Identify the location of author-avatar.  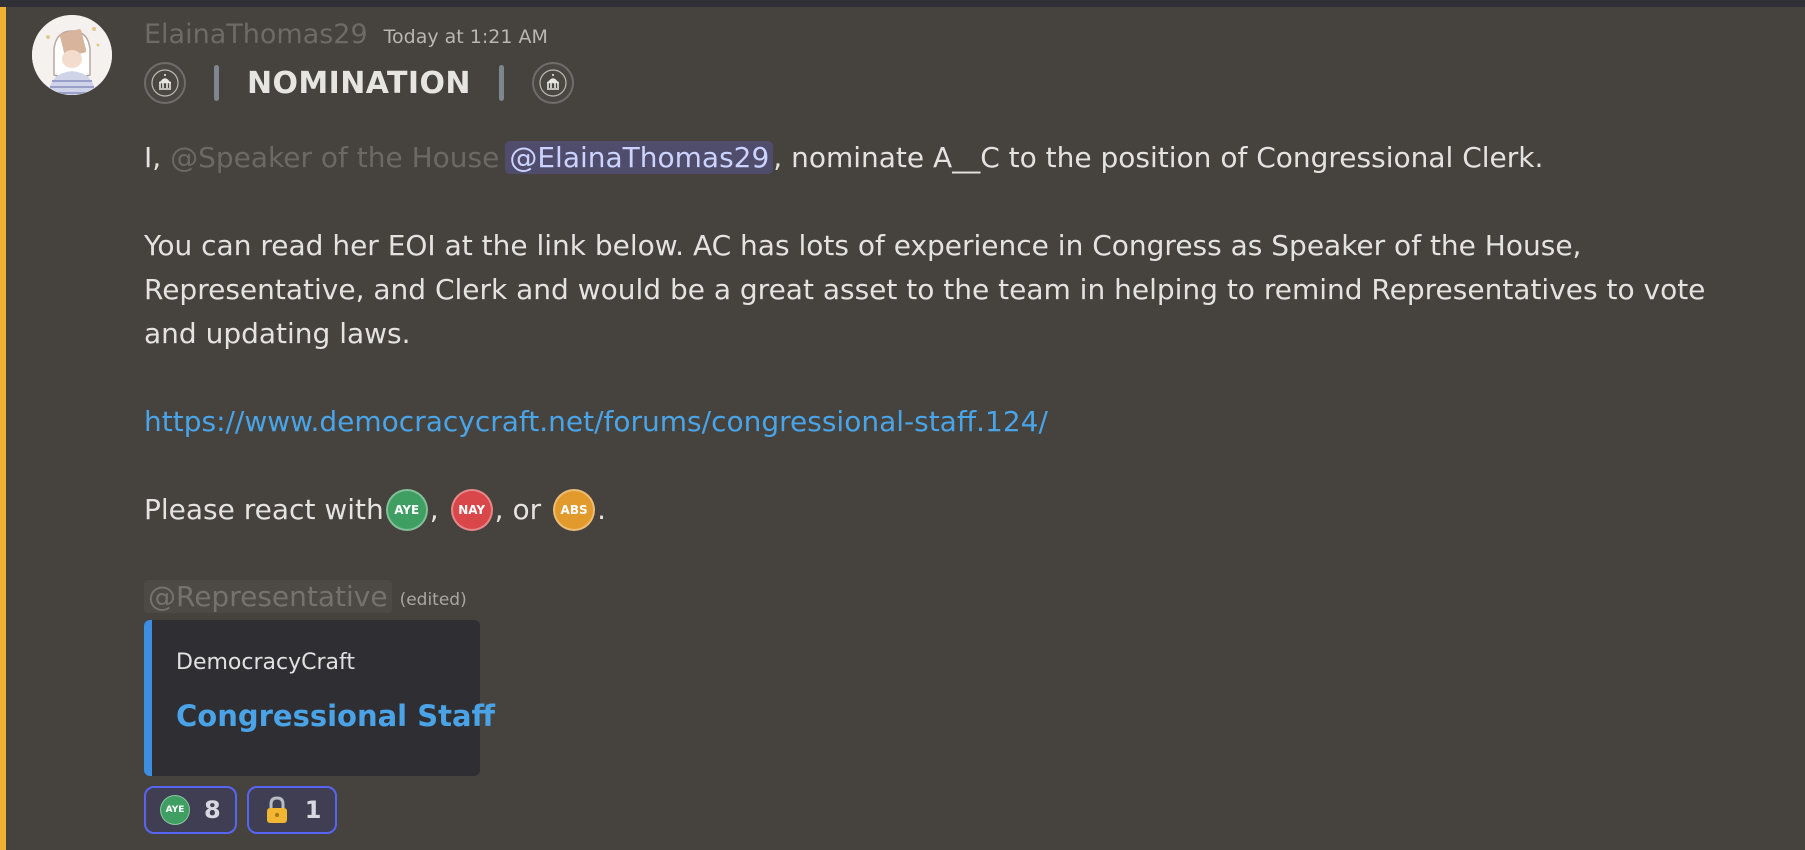
(72, 55).